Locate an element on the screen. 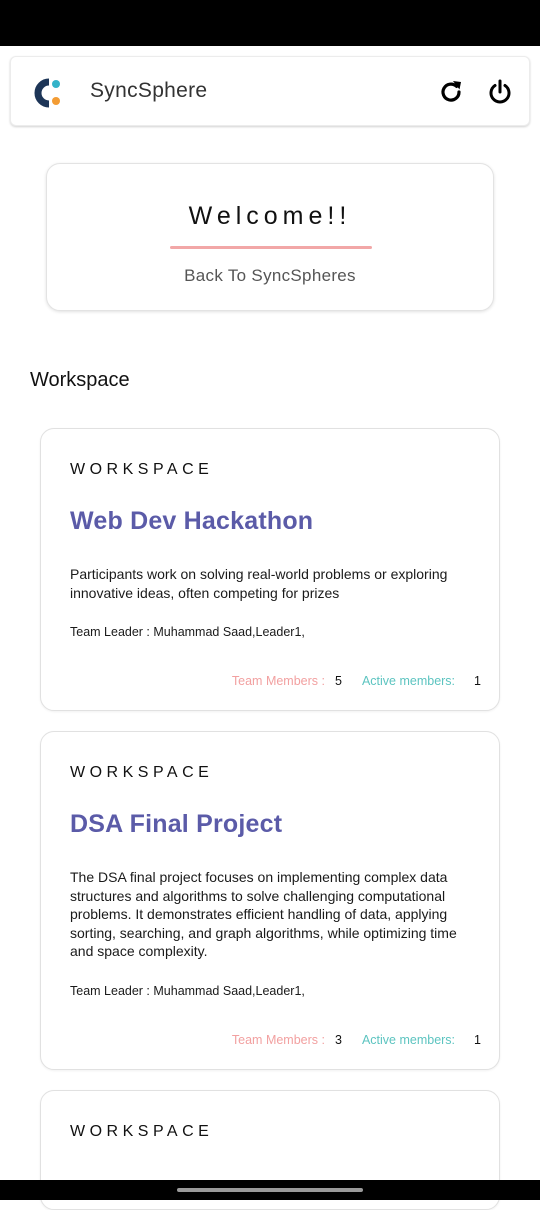 This screenshot has width=540, height=1210. workspace-title: DSA Final Project is located at coordinates (176, 824).